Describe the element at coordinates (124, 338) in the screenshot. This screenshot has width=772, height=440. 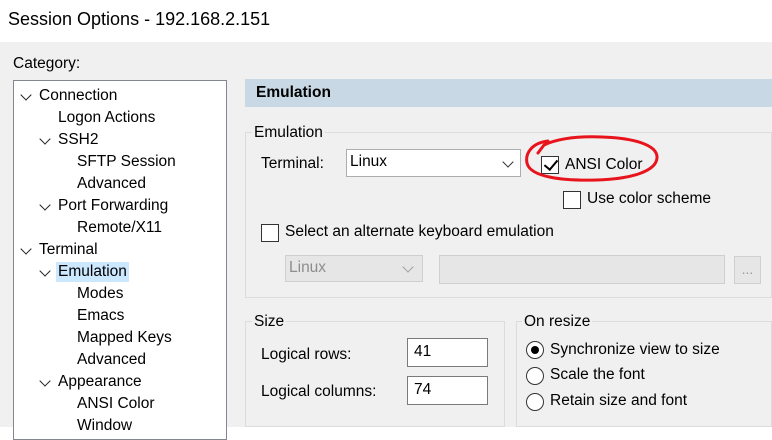
I see `tree-item-mapped-keys: Mapped Keys` at that location.